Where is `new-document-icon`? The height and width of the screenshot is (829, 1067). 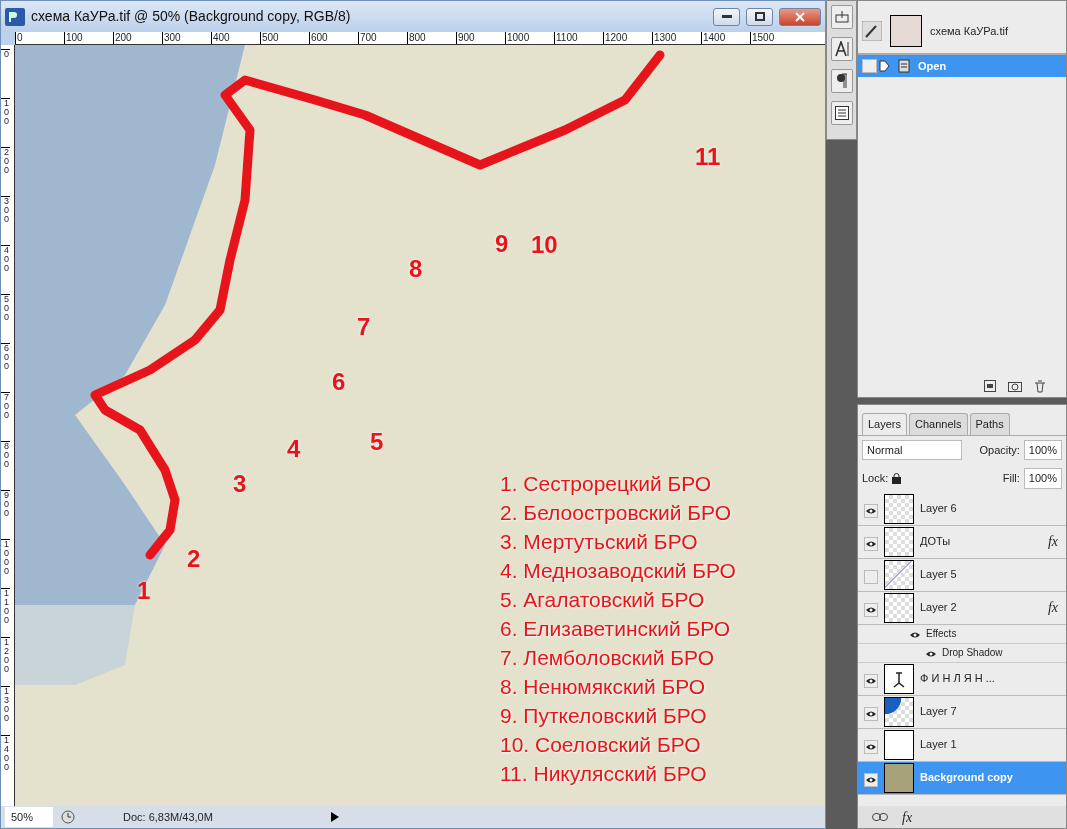
new-document-icon is located at coordinates (990, 386).